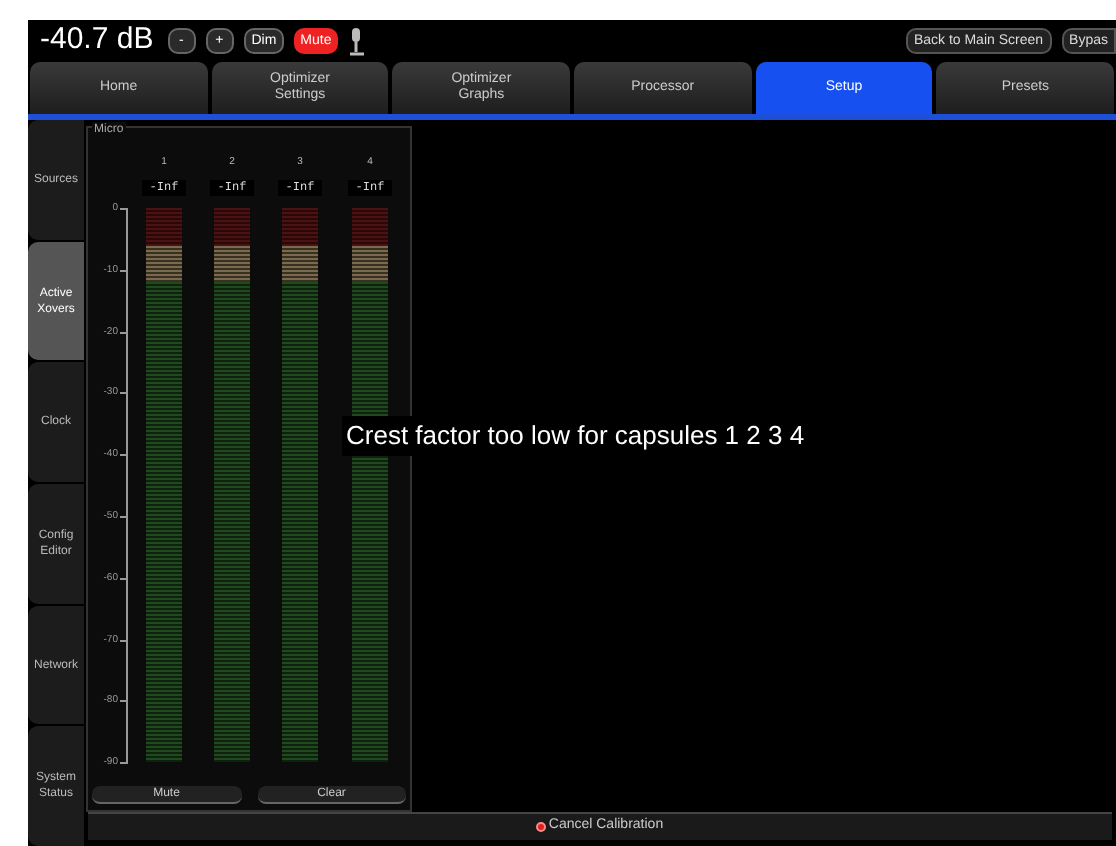  I want to click on message-text: Crest factor too low for capsules 1 2 3 4, so click(573, 435).